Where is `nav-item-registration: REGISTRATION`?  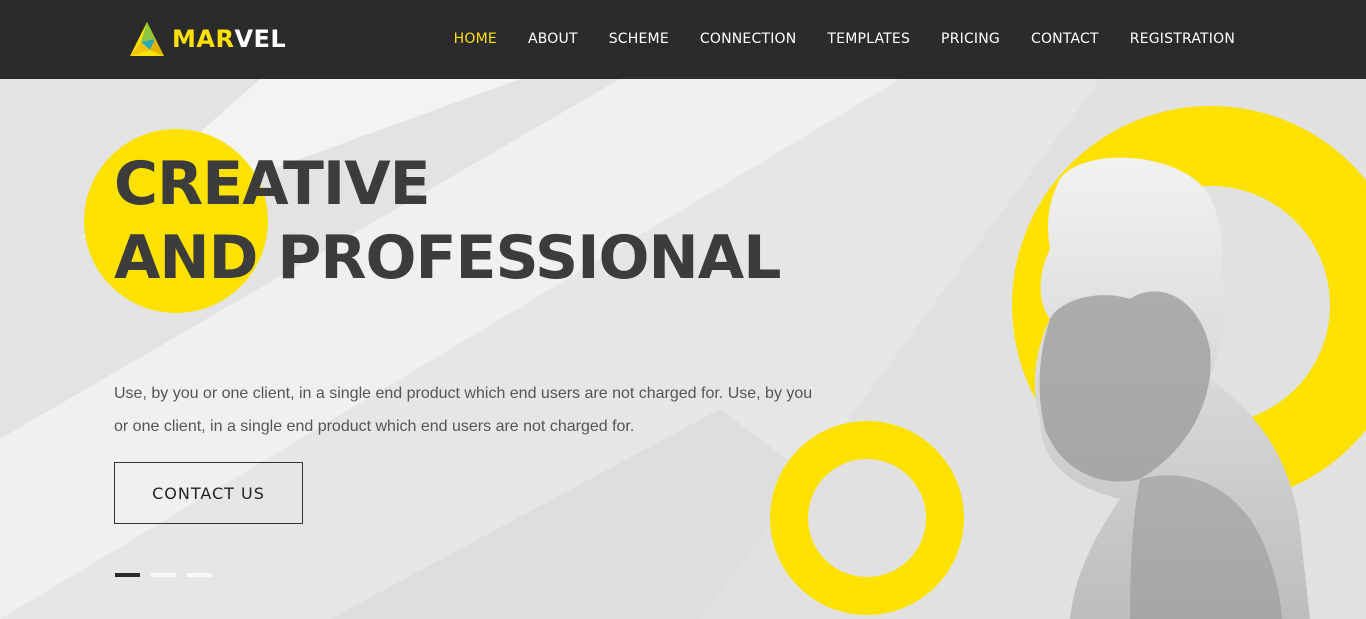
nav-item-registration: REGISTRATION is located at coordinates (1182, 39).